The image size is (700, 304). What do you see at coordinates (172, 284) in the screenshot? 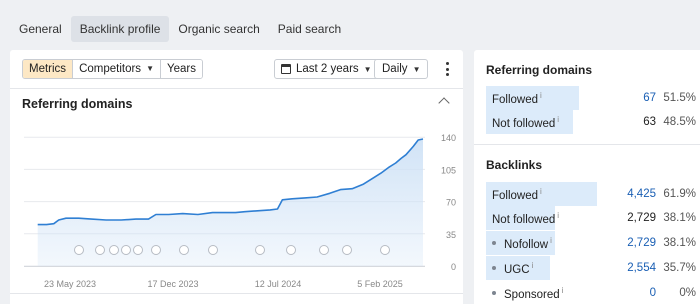
I see `x-tick-label: 17 Dec 2023` at bounding box center [172, 284].